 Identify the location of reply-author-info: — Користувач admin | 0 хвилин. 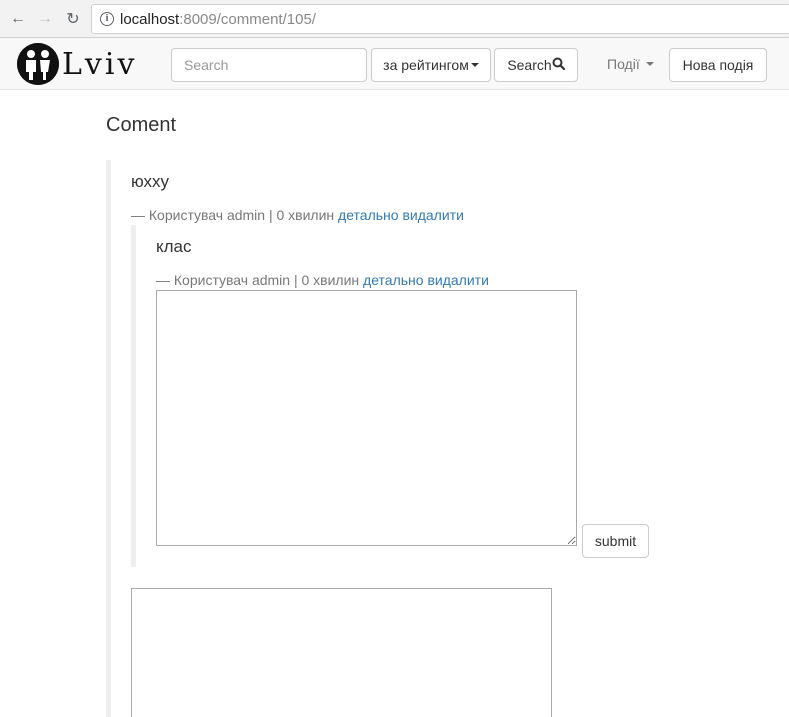
(258, 280).